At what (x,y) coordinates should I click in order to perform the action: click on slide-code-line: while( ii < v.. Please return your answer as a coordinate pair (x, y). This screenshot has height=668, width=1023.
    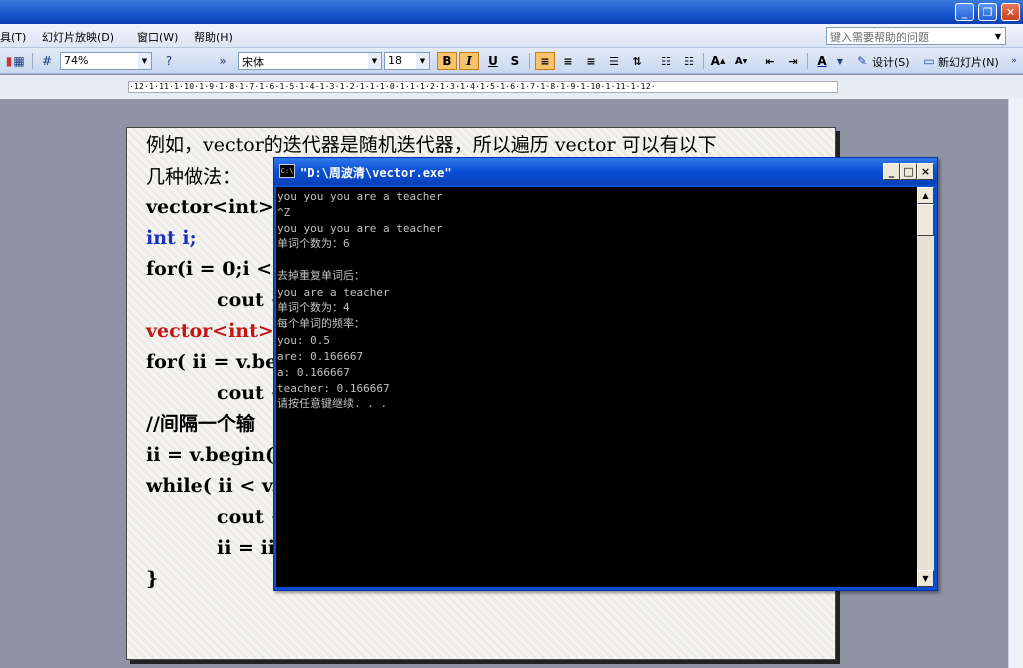
    Looking at the image, I should click on (212, 486).